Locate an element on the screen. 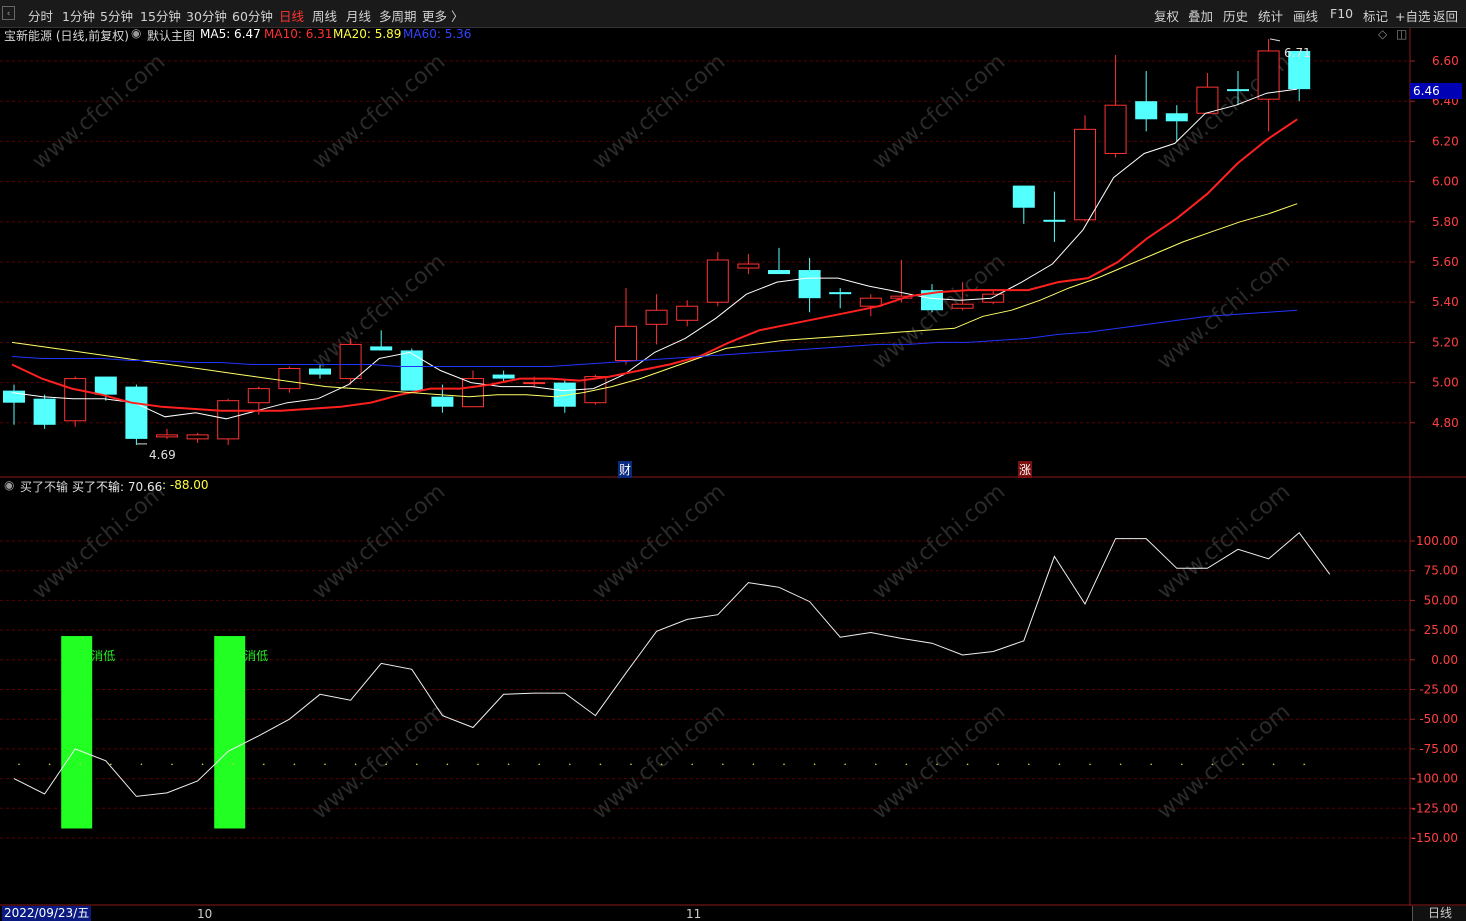 This screenshot has height=921, width=1466. ma60-label: MA60: 5.36 is located at coordinates (437, 34).